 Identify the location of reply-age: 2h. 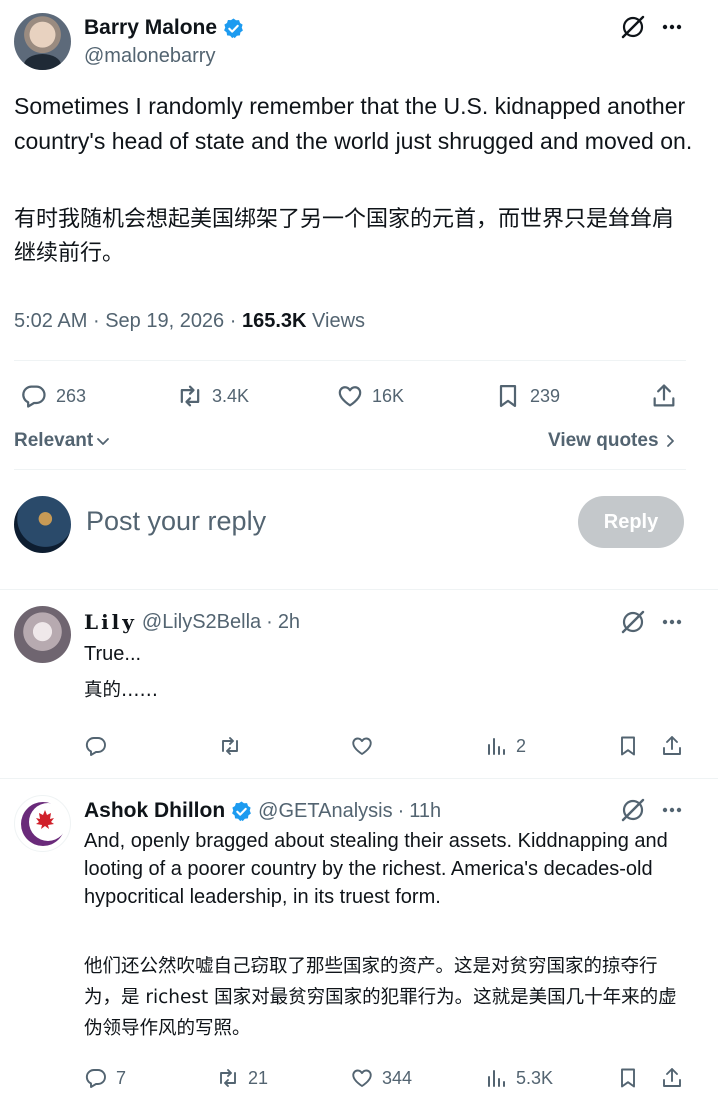
(289, 622).